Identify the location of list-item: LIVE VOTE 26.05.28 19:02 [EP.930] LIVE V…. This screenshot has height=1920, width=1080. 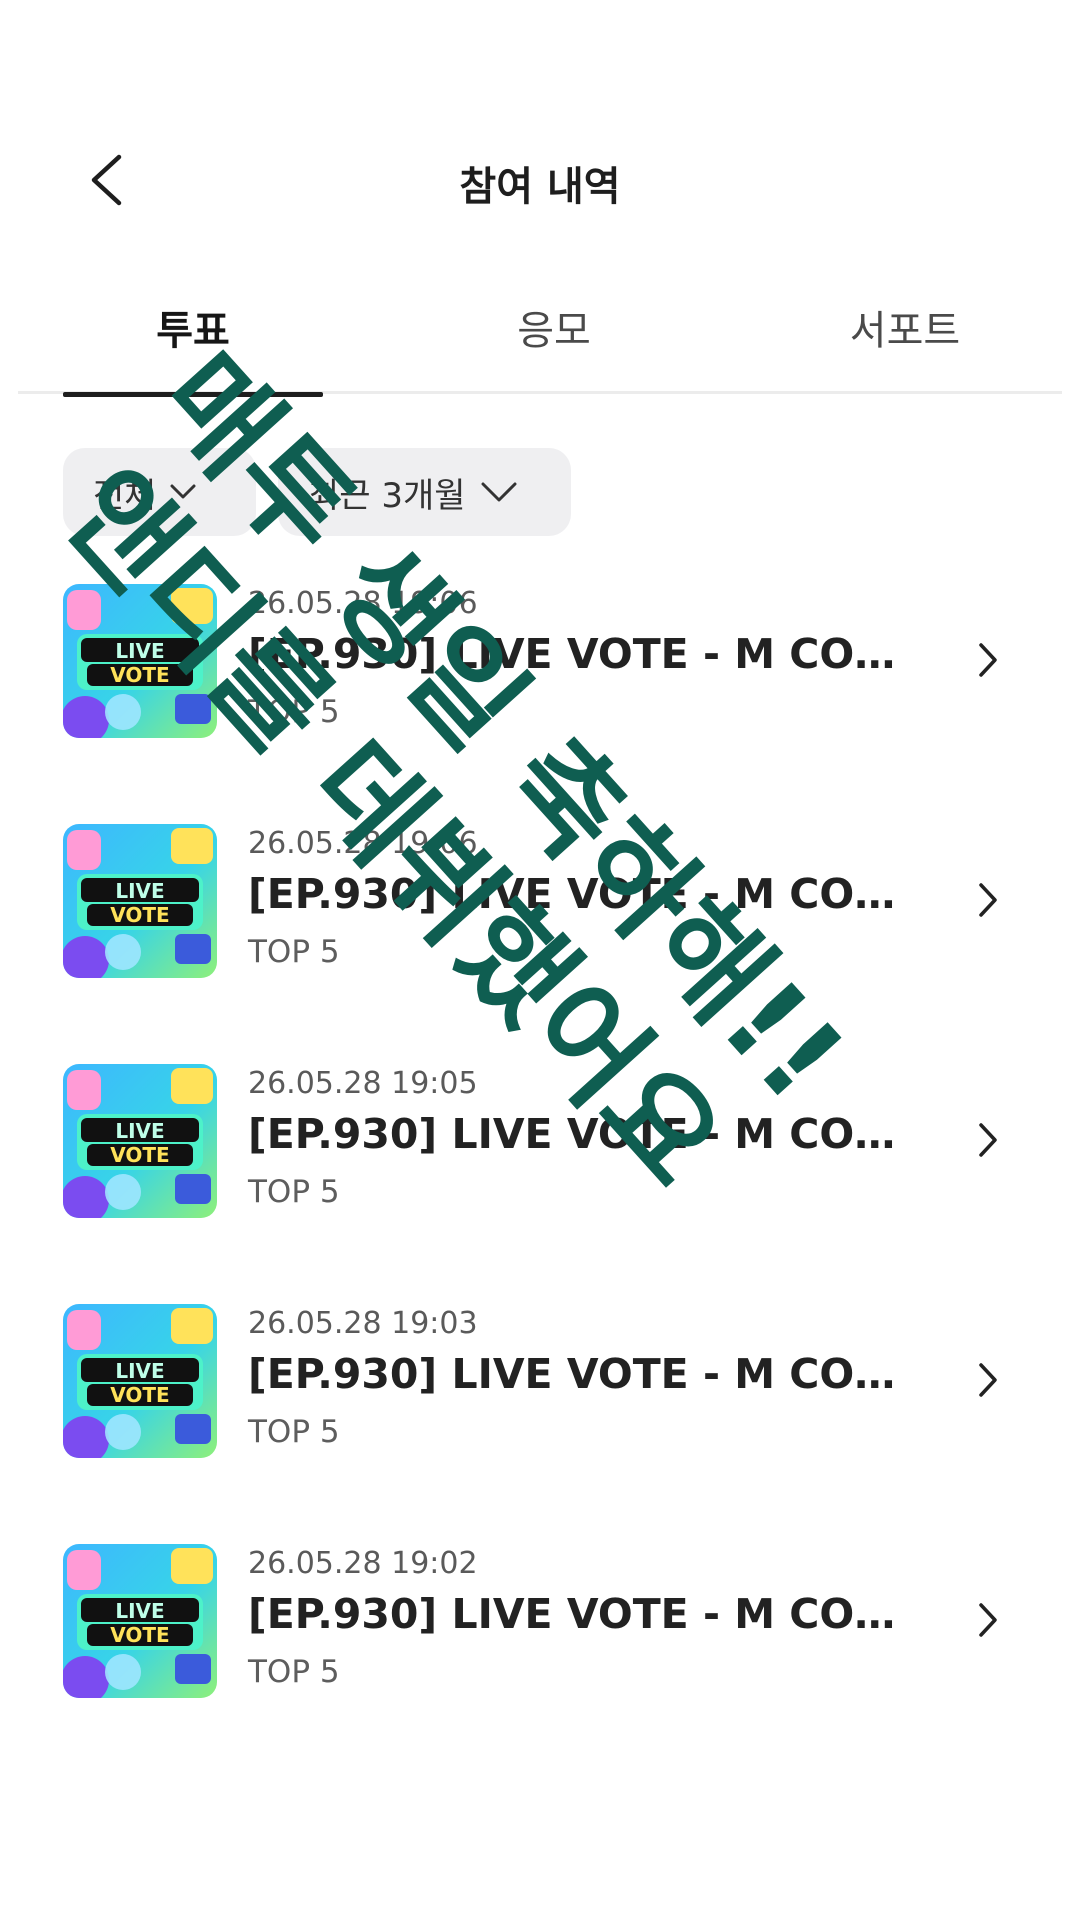
(540, 1662).